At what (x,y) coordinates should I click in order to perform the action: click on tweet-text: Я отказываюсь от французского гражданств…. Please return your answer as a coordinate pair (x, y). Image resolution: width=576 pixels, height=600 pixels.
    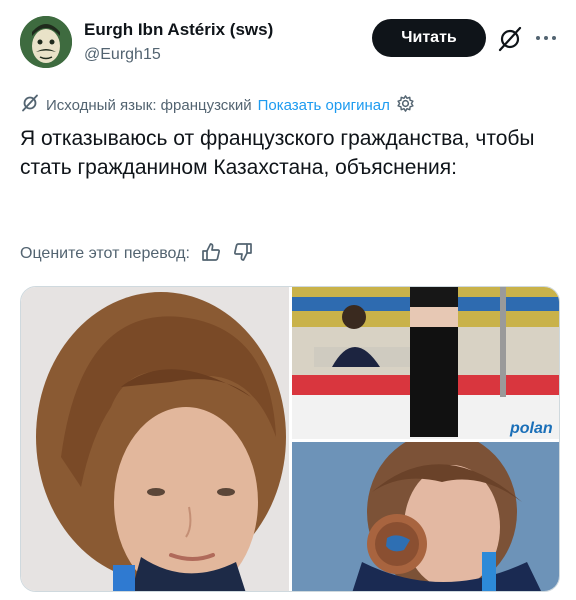
    Looking at the image, I should click on (277, 153).